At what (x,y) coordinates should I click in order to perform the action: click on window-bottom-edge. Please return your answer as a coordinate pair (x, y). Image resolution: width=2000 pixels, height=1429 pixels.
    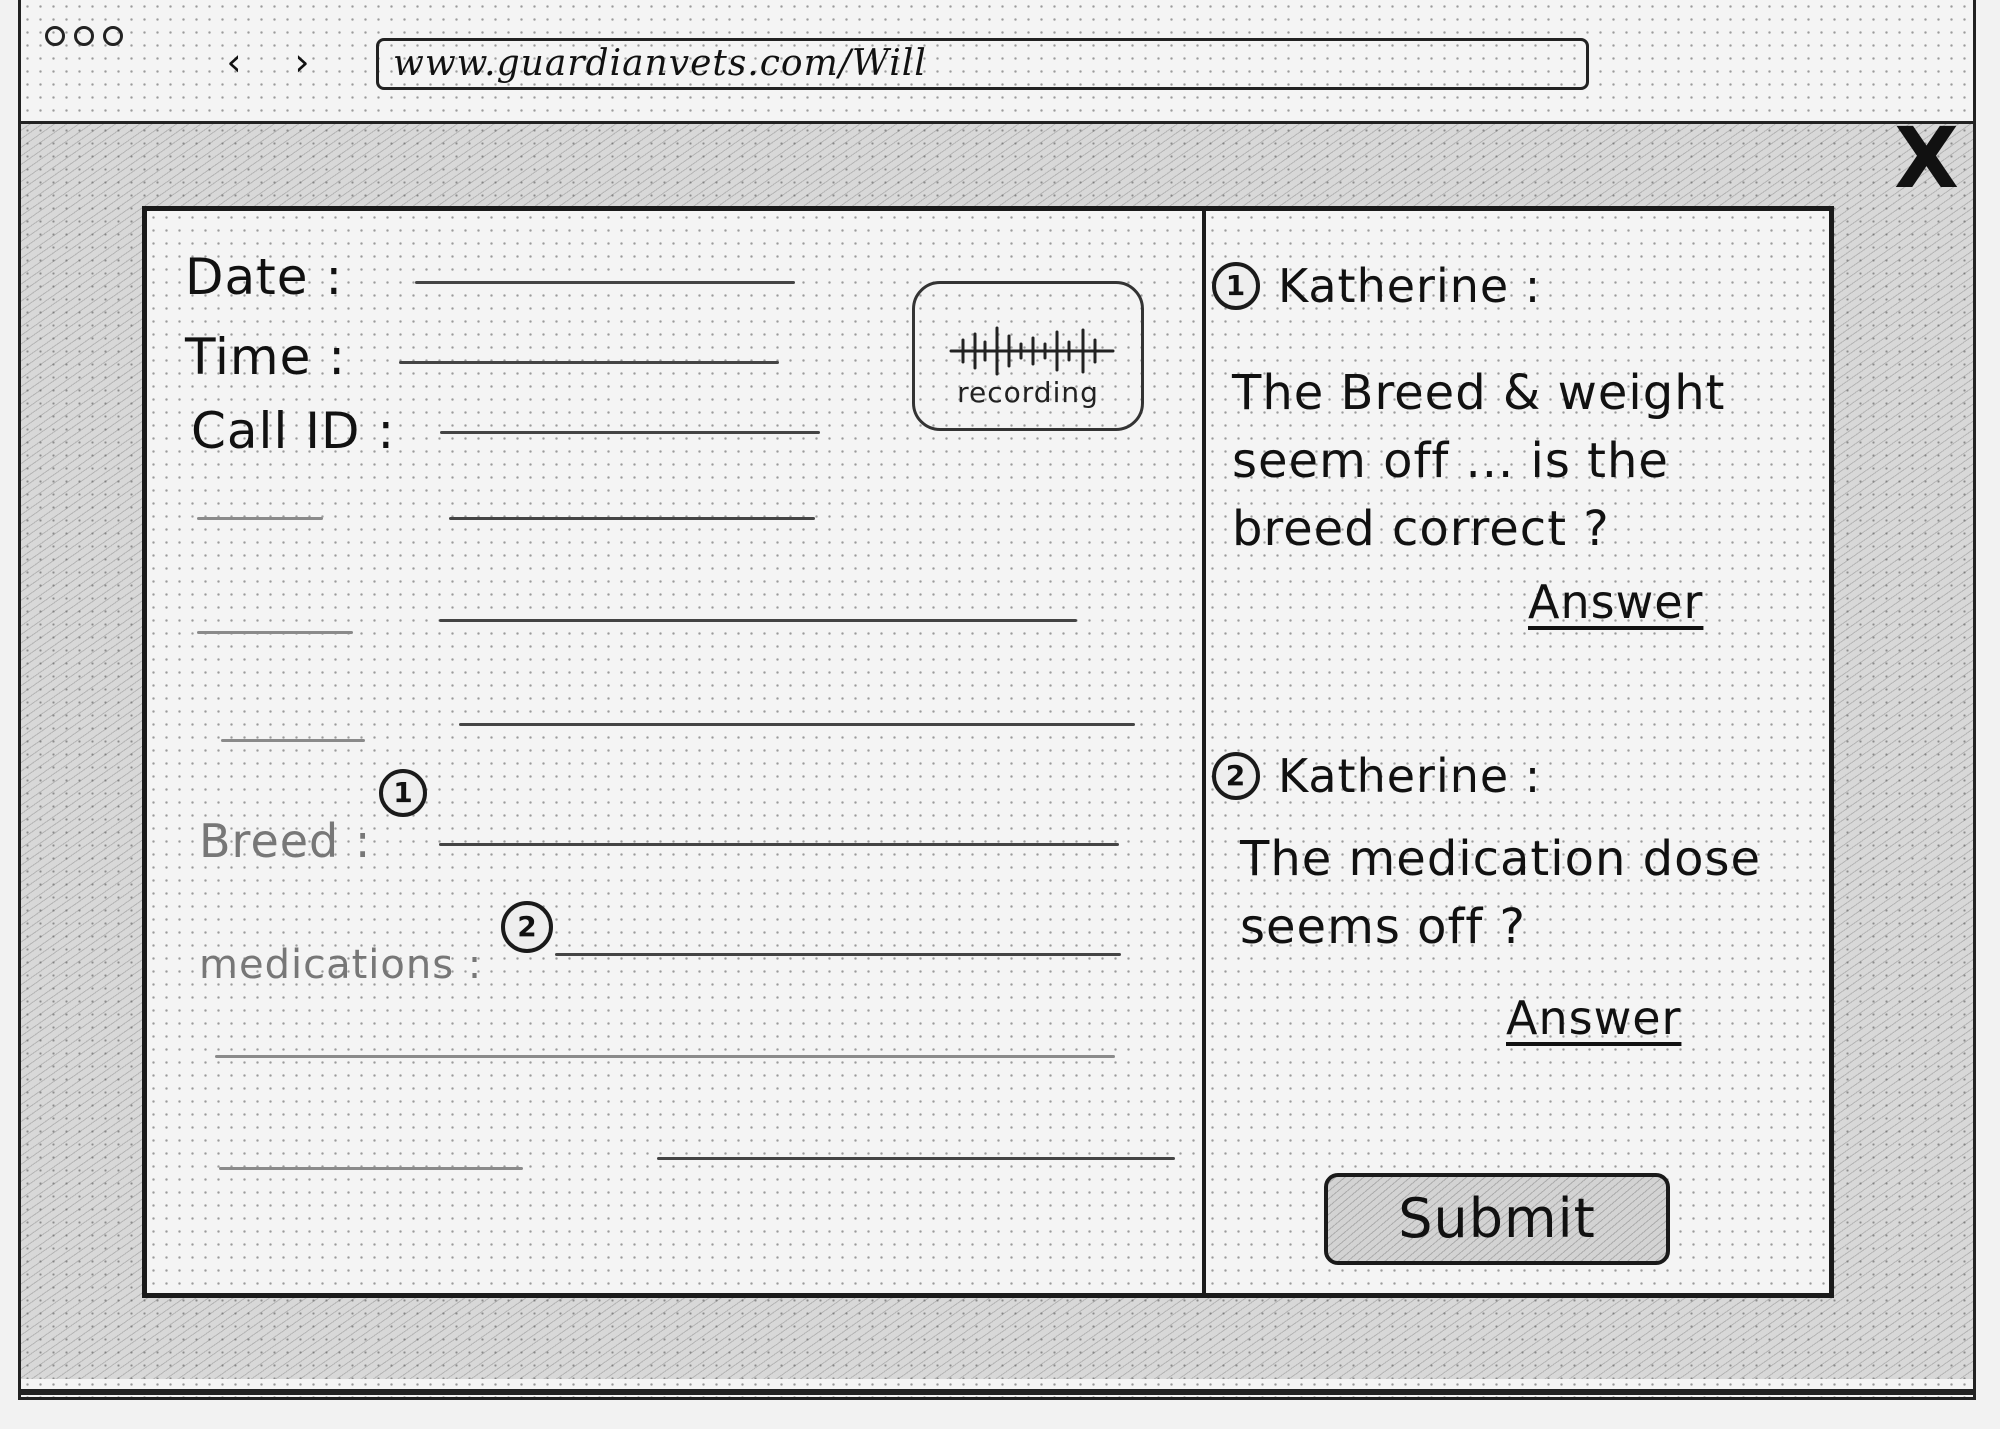
    Looking at the image, I should click on (997, 1392).